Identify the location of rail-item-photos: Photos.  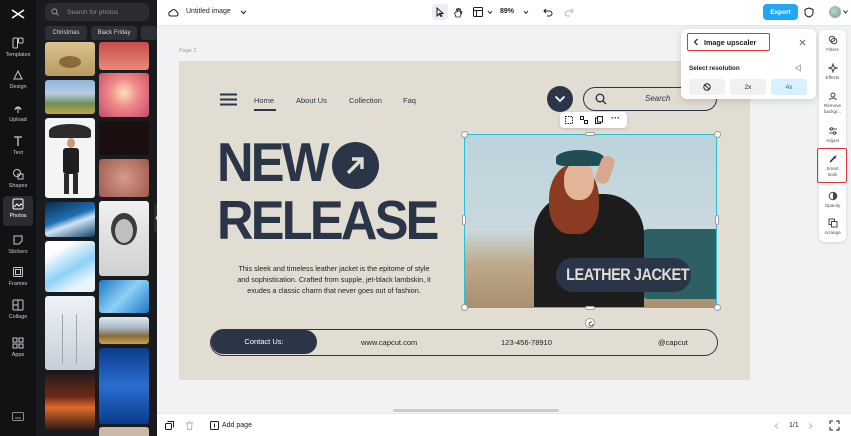
(18, 211).